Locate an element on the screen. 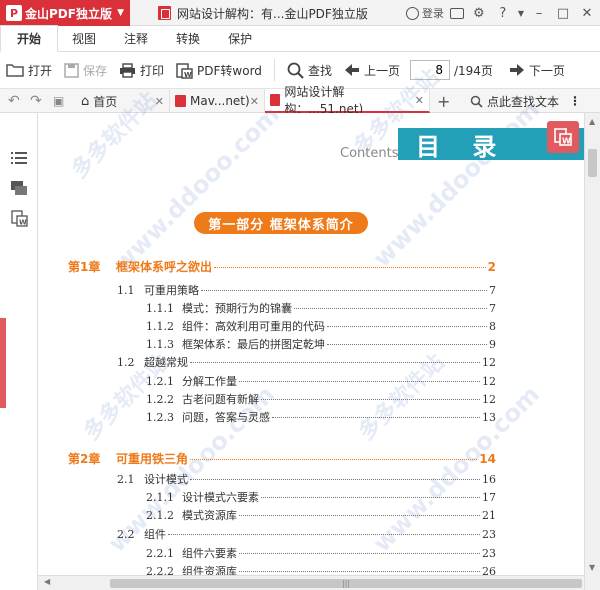 This screenshot has width=600, height=590. toc-page: 7 is located at coordinates (492, 290).